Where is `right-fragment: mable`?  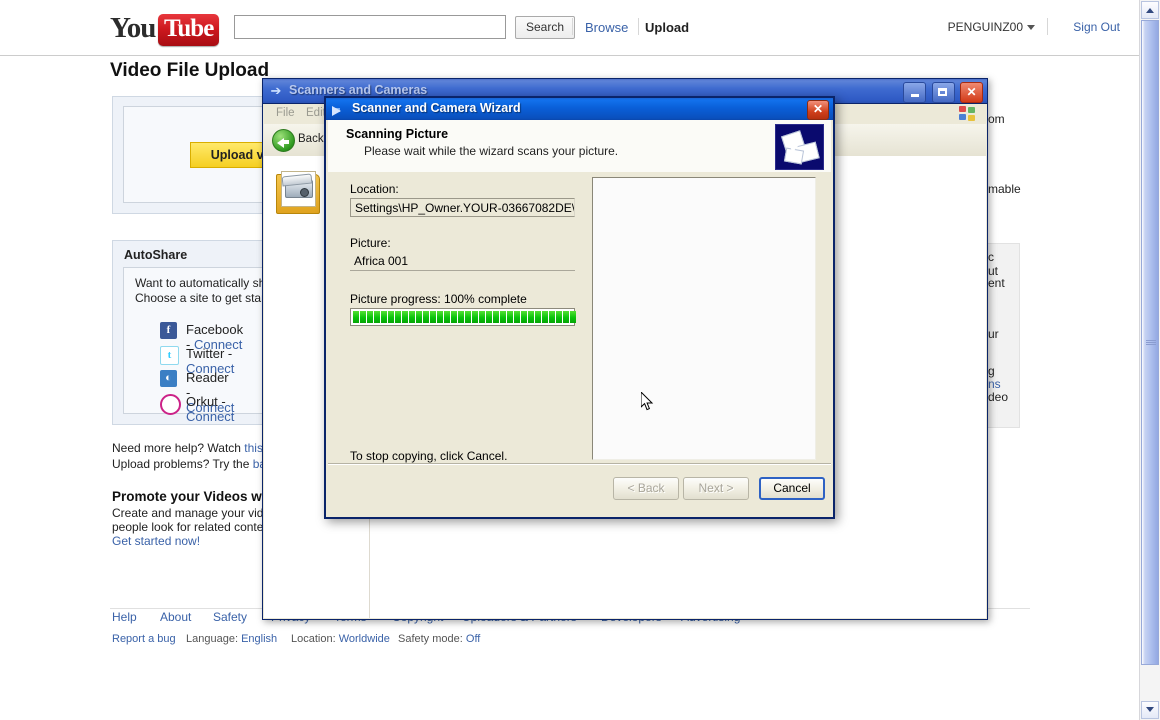
right-fragment: mable is located at coordinates (1004, 189).